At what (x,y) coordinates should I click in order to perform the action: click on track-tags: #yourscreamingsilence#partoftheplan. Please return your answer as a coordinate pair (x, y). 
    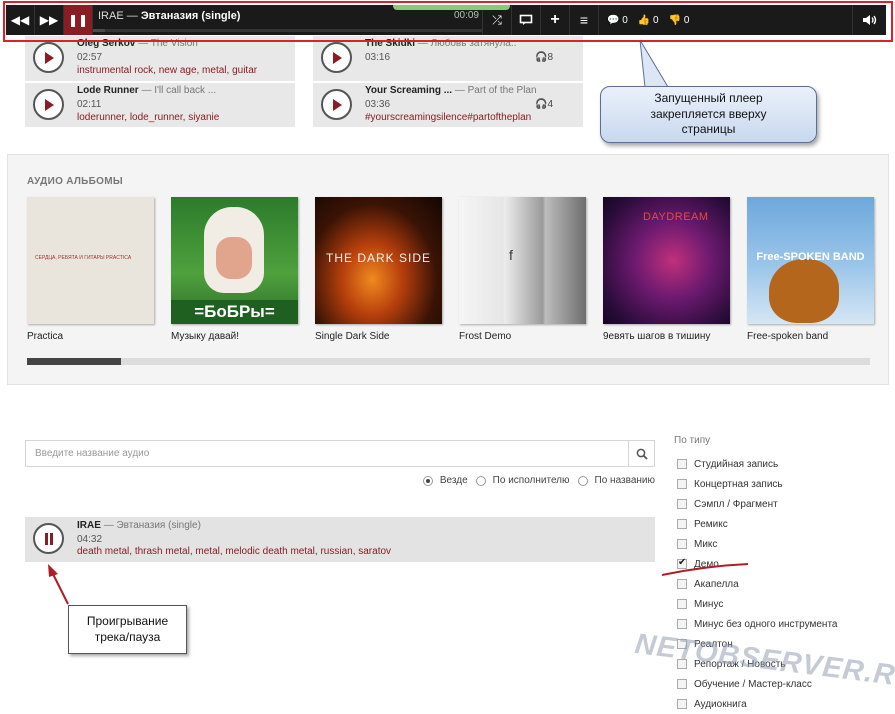
    Looking at the image, I should click on (448, 117).